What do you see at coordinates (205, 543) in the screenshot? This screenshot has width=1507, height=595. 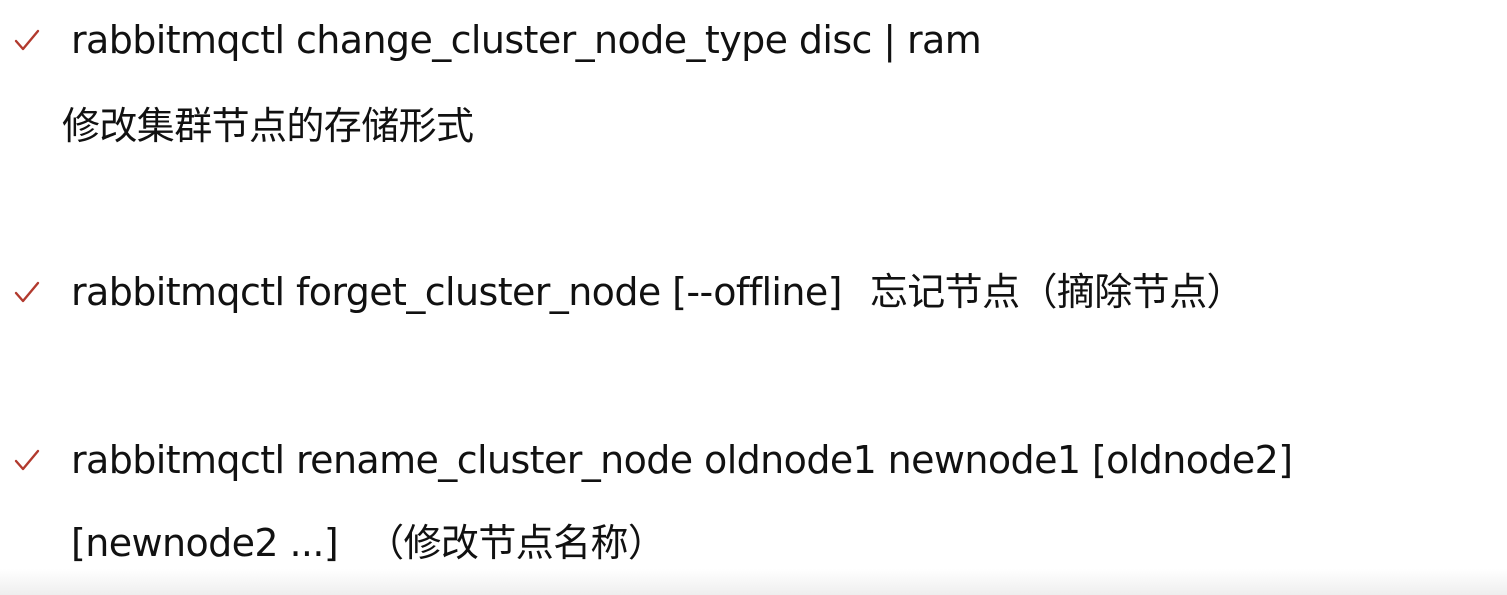 I see `continuation-text-3: [newnode2 ...]` at bounding box center [205, 543].